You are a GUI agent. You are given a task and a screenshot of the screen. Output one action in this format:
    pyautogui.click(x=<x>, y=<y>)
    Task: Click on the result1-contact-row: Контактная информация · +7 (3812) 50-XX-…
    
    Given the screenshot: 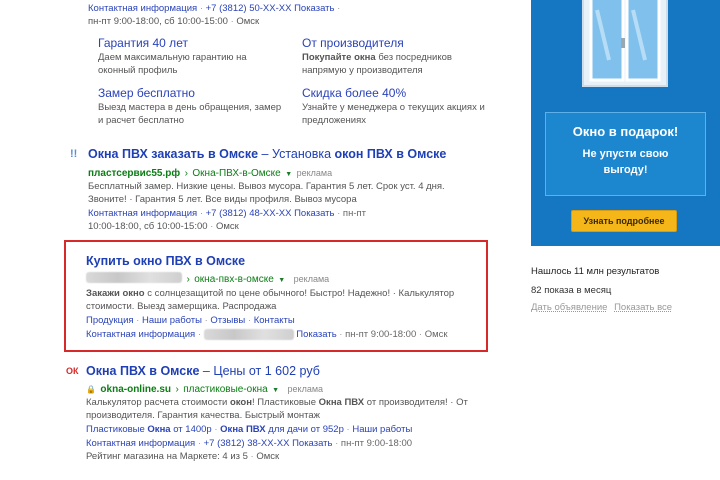 What is the action you would take?
    pyautogui.click(x=214, y=8)
    